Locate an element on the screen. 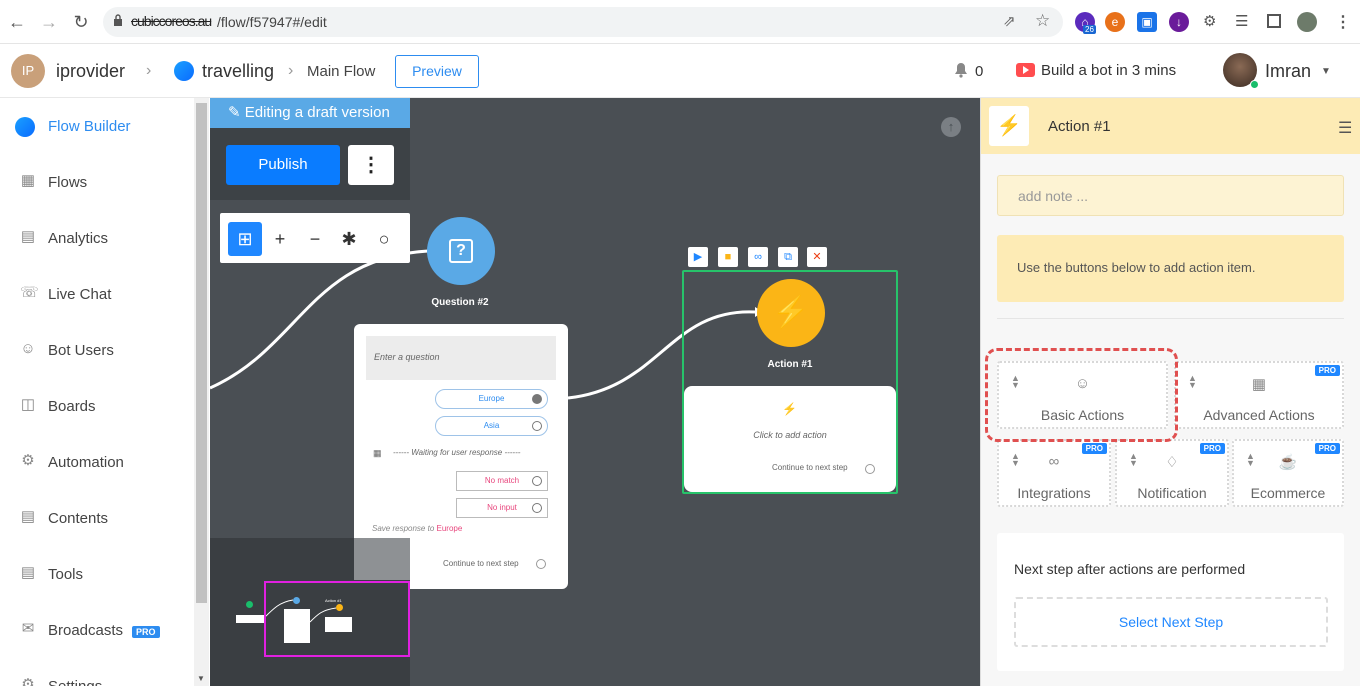 The width and height of the screenshot is (1360, 686). option-button: Asia is located at coordinates (491, 426).